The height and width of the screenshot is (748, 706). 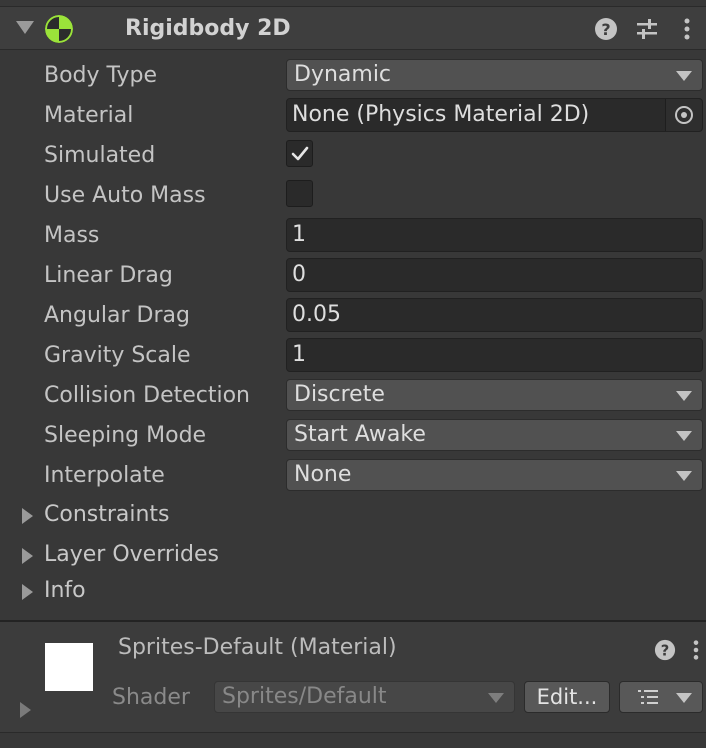 What do you see at coordinates (316, 314) in the screenshot?
I see `angular-drag-value: 0.05` at bounding box center [316, 314].